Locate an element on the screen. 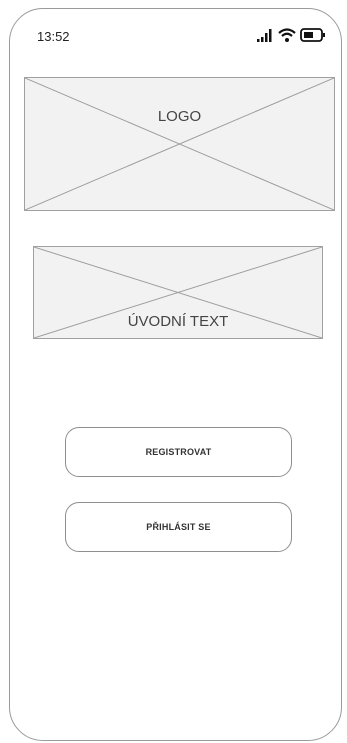 The image size is (347, 743). login-button-label: PŘIHLÁSIT SE is located at coordinates (178, 527).